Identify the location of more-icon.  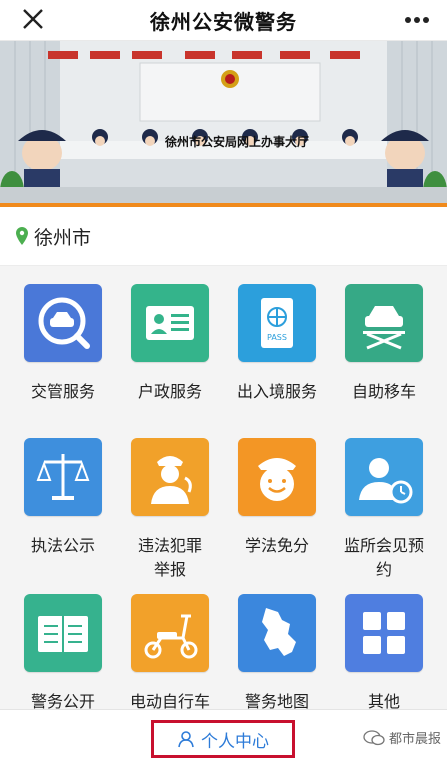
(417, 20).